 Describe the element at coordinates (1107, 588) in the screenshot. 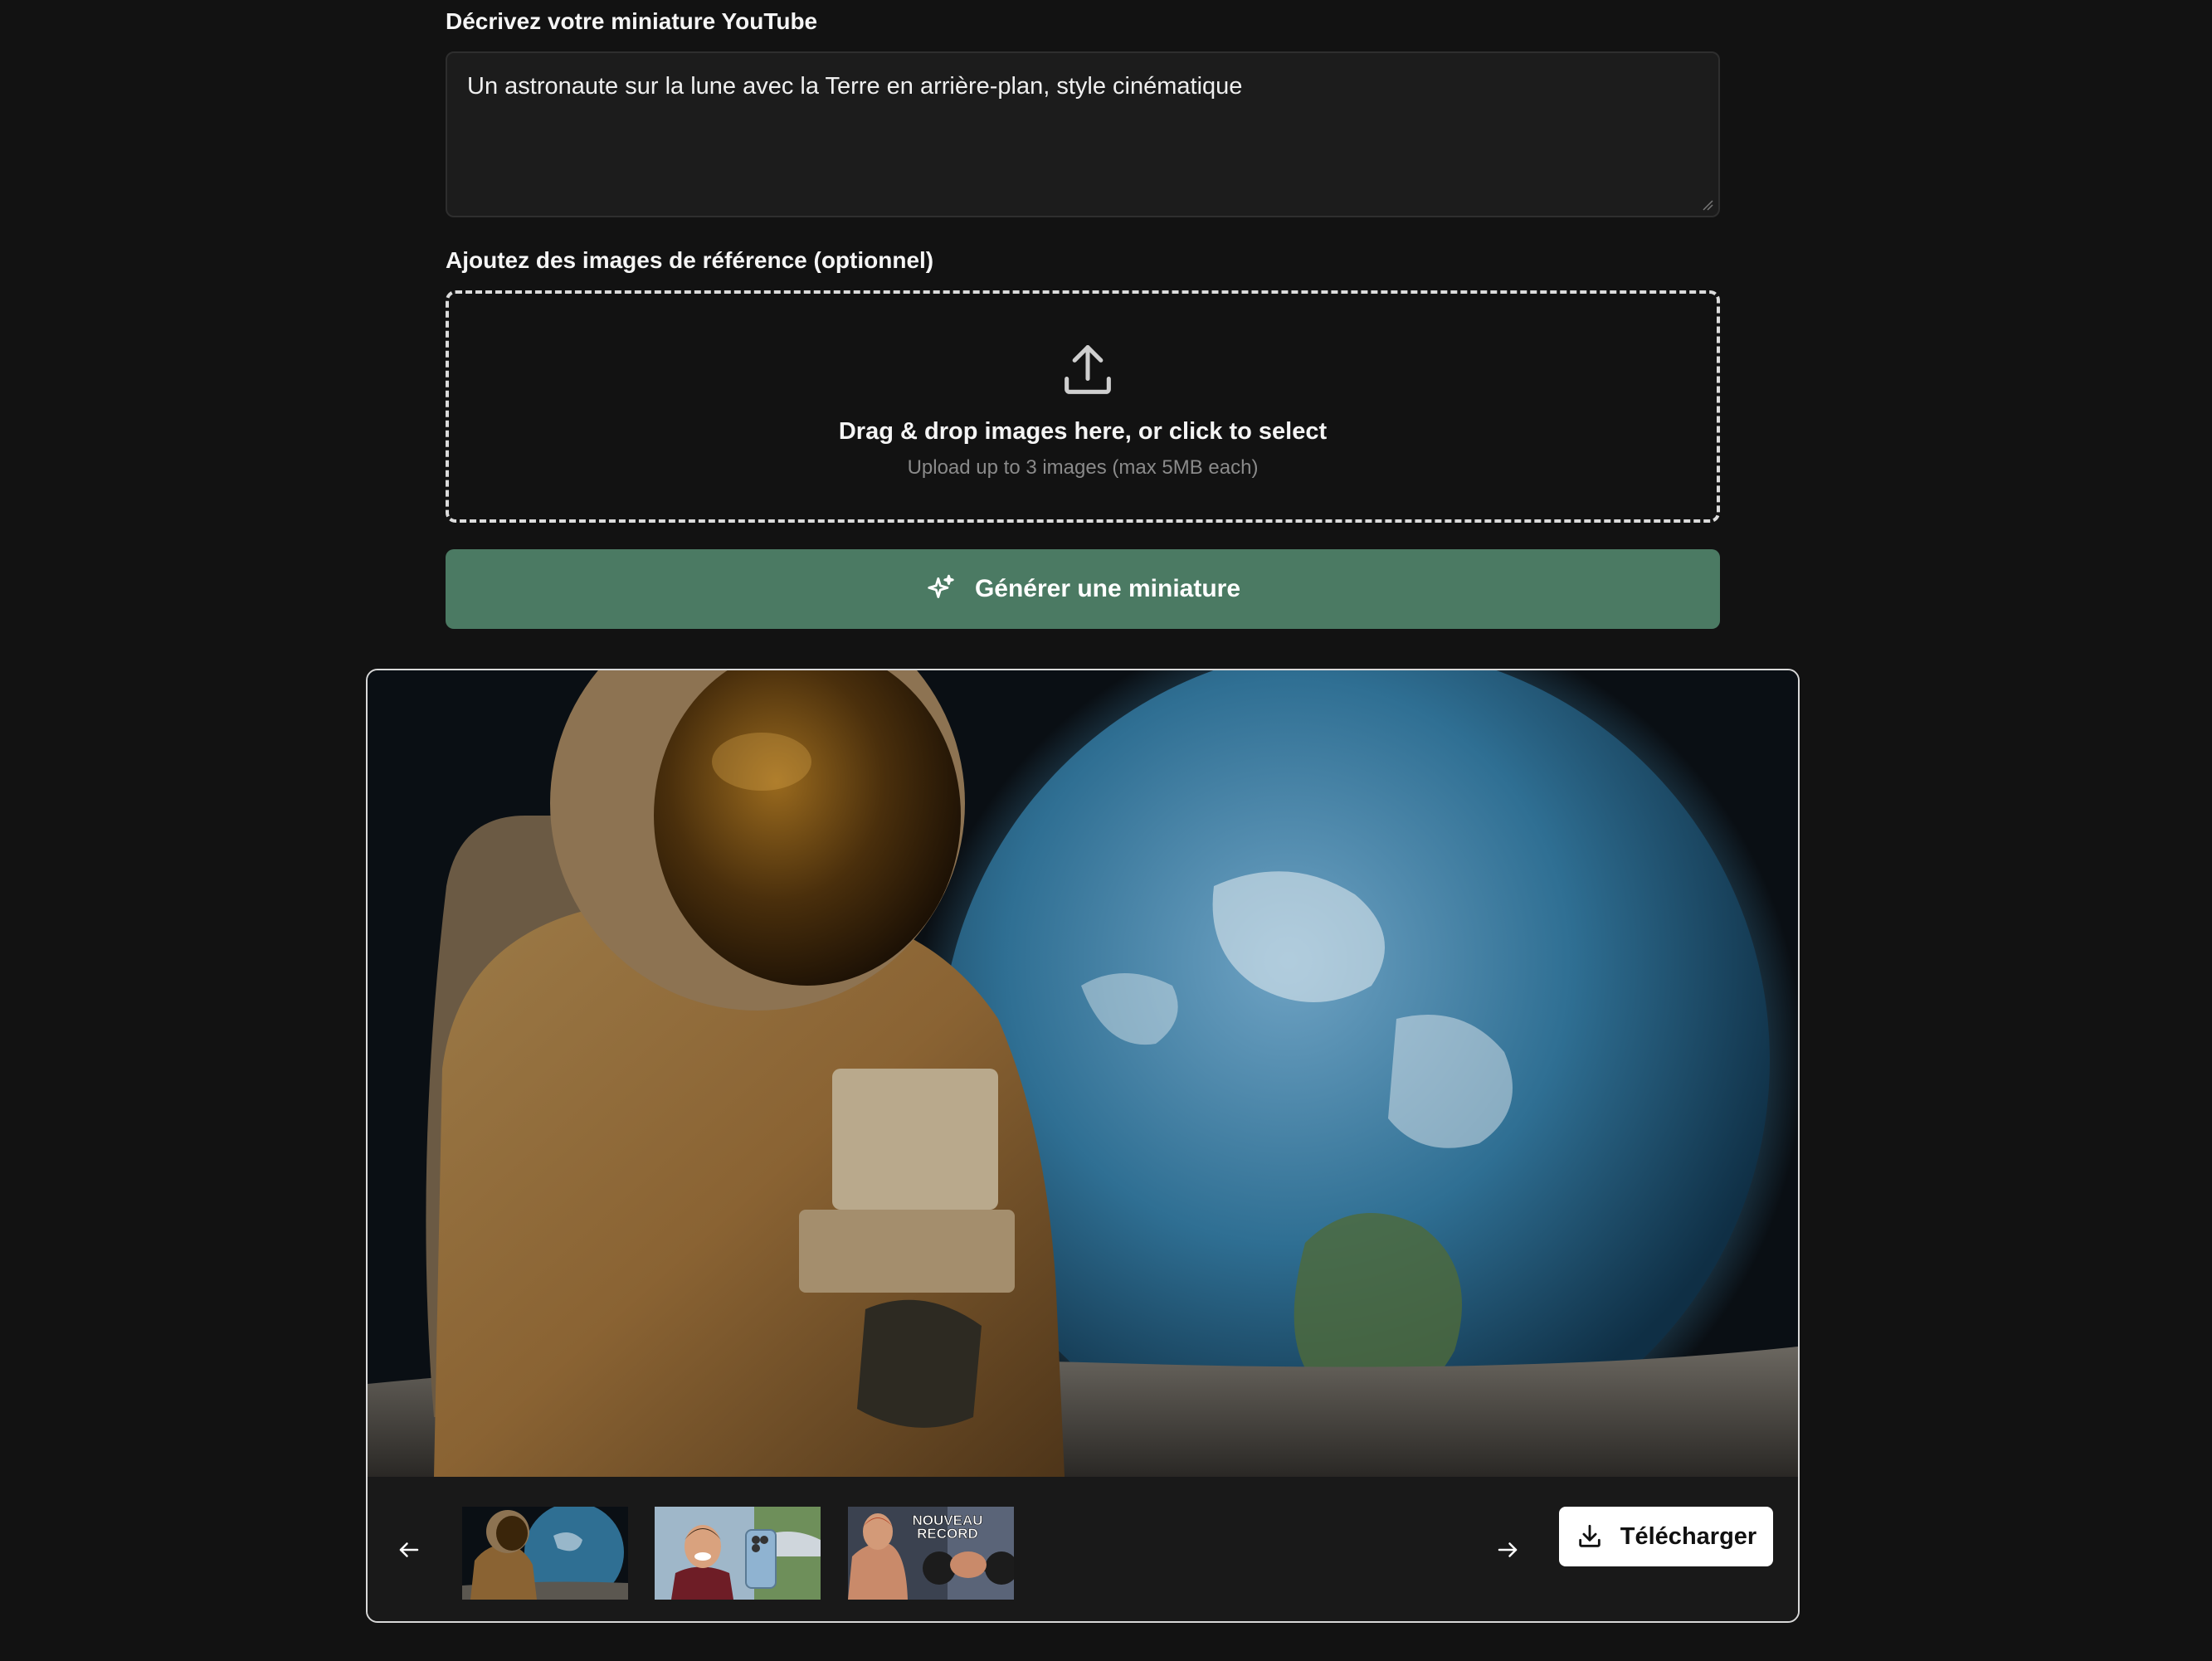

I see `generate-button-label: Générer une miniature` at that location.